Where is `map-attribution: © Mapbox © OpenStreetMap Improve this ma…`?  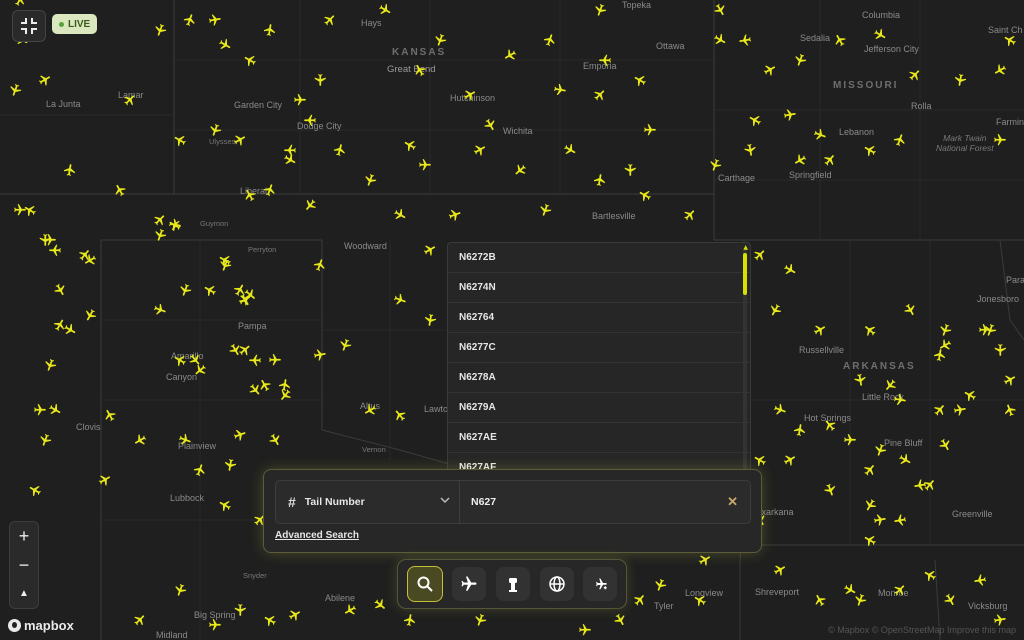 map-attribution: © Mapbox © OpenStreetMap Improve this ma… is located at coordinates (922, 630).